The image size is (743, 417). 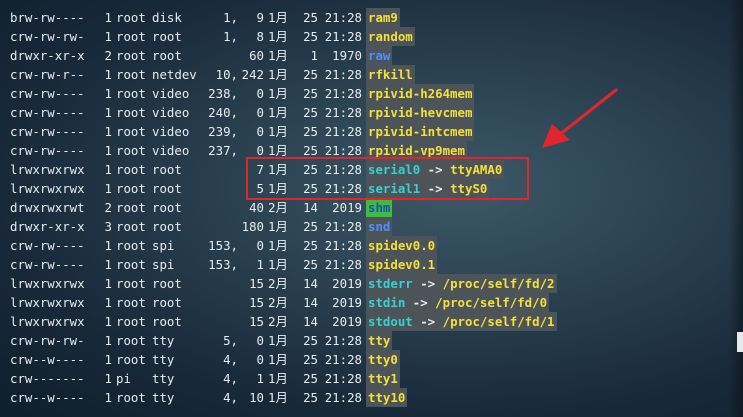 I want to click on month: 2月, so click(x=278, y=207).